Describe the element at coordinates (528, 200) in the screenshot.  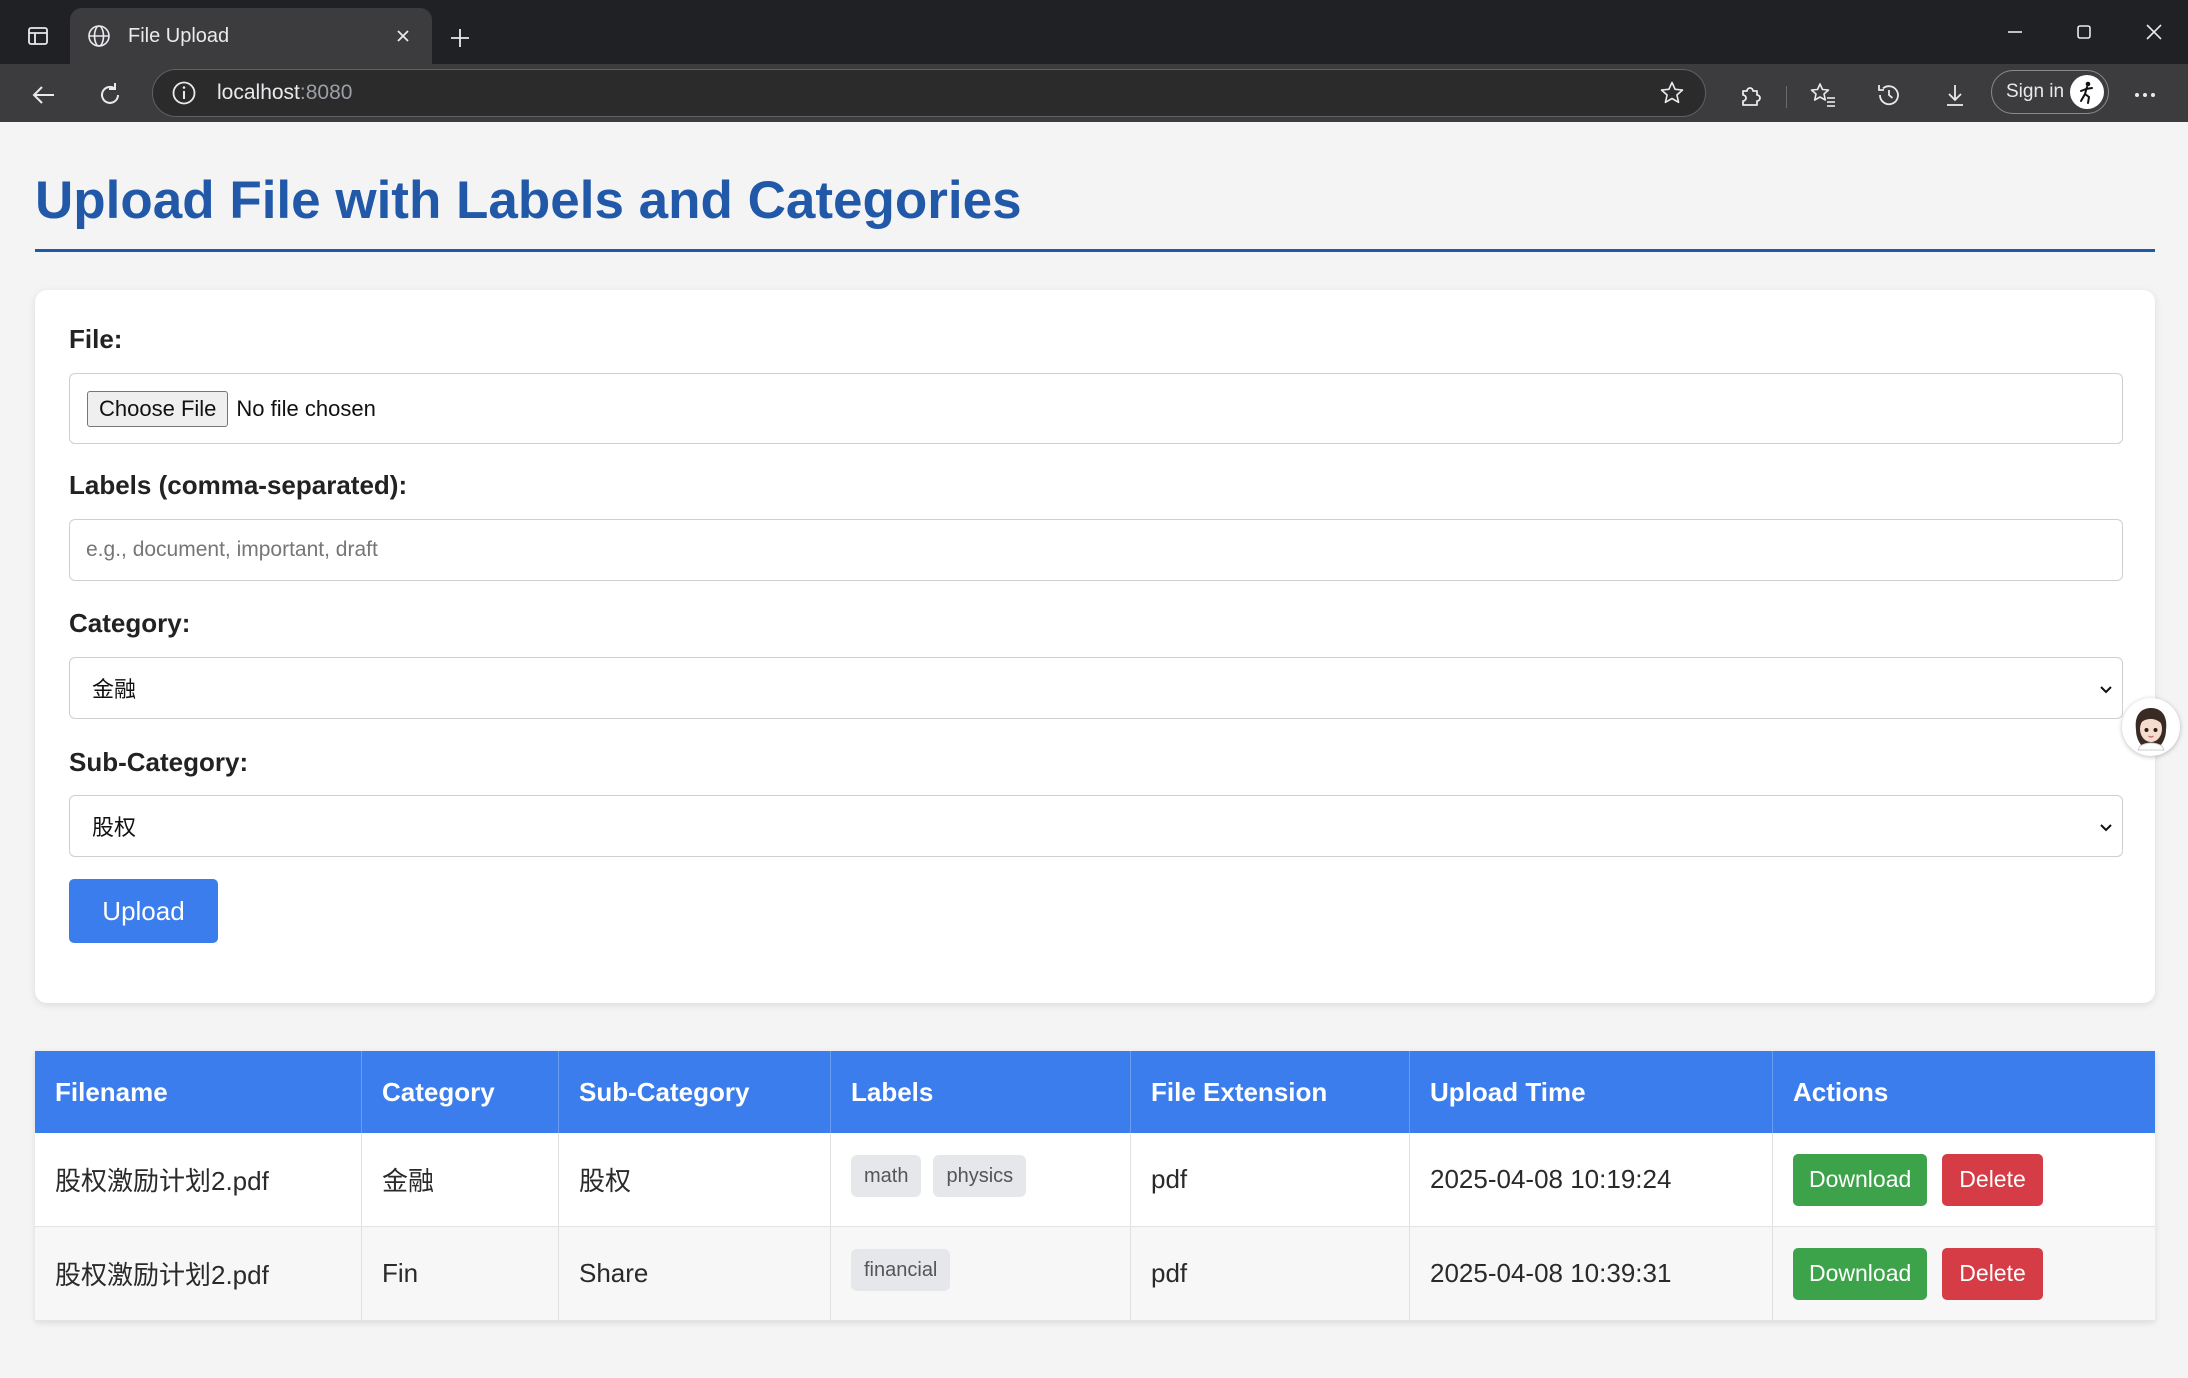
I see `page-title: Upload File with Labels and Categories` at that location.